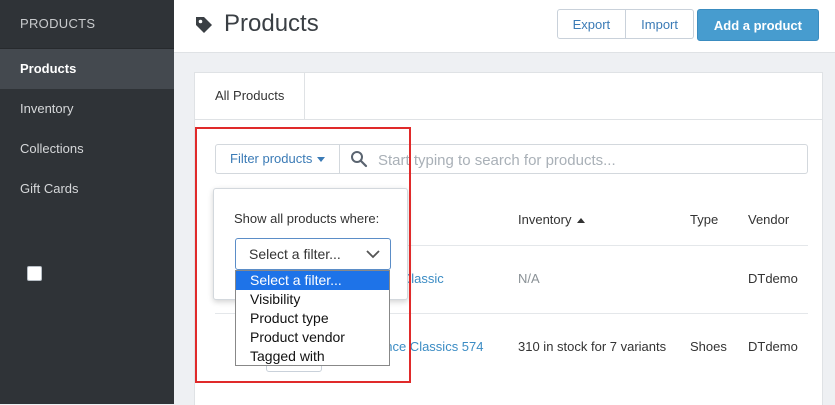 The height and width of the screenshot is (405, 835). What do you see at coordinates (271, 158) in the screenshot?
I see `filter-toggle-label: Filter products` at bounding box center [271, 158].